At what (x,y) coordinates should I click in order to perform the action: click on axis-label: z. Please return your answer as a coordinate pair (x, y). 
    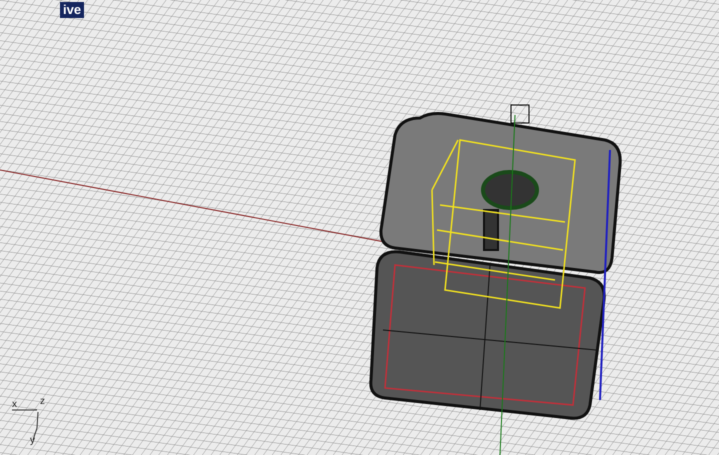
    Looking at the image, I should click on (42, 401).